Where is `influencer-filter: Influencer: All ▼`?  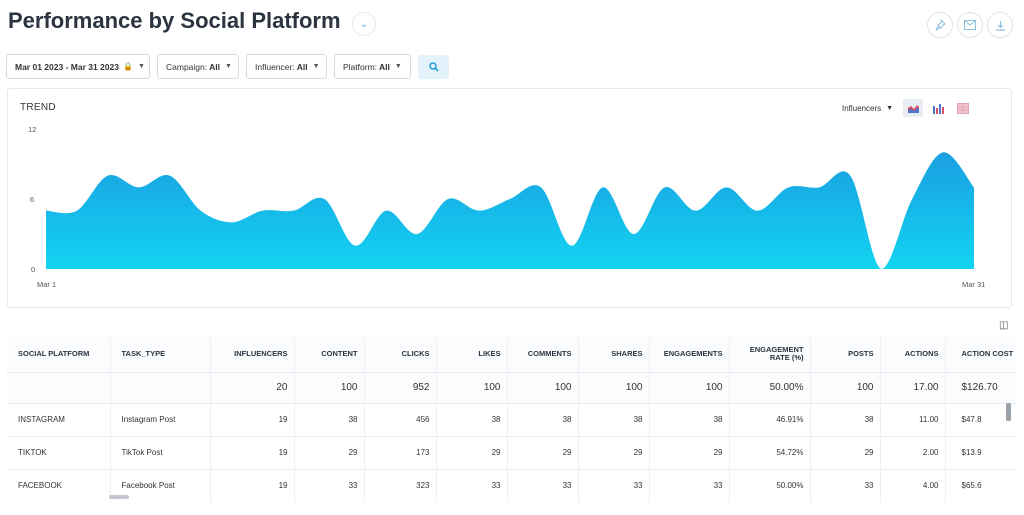
influencer-filter: Influencer: All ▼ is located at coordinates (286, 66).